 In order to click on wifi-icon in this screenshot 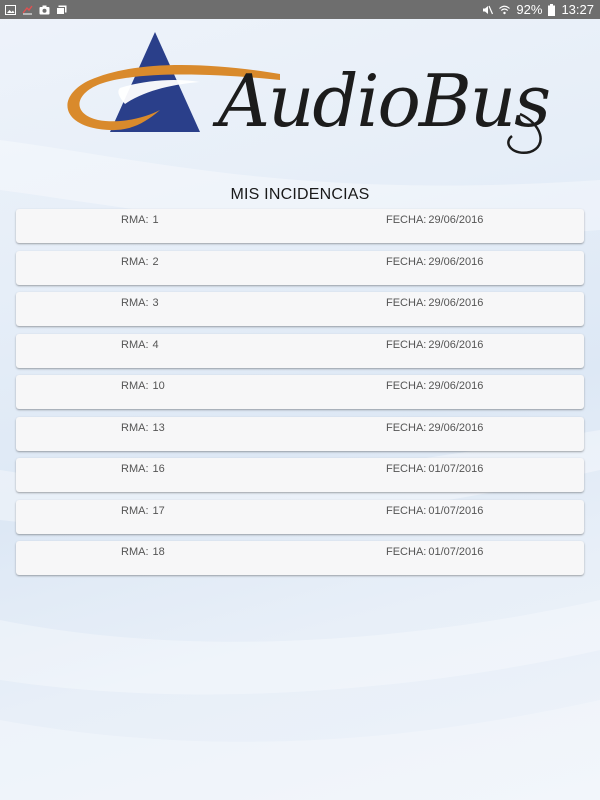, I will do `click(505, 9)`.